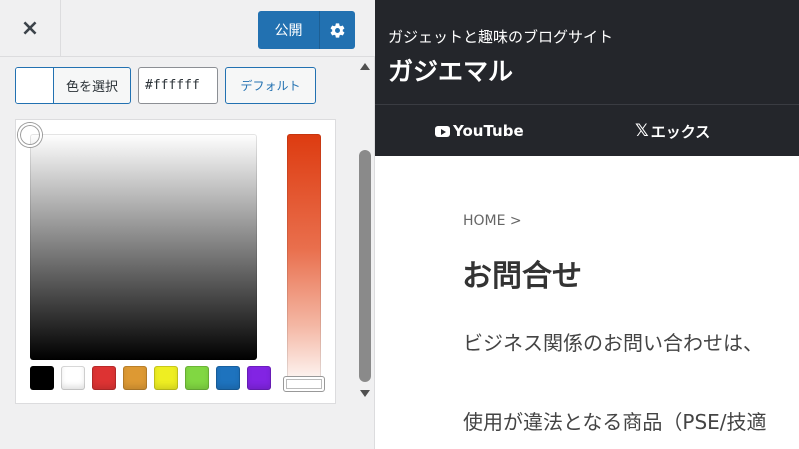 The width and height of the screenshot is (799, 449). Describe the element at coordinates (613, 343) in the screenshot. I see `content-paragraph: ビジネス関係のお問い合わせは、` at that location.